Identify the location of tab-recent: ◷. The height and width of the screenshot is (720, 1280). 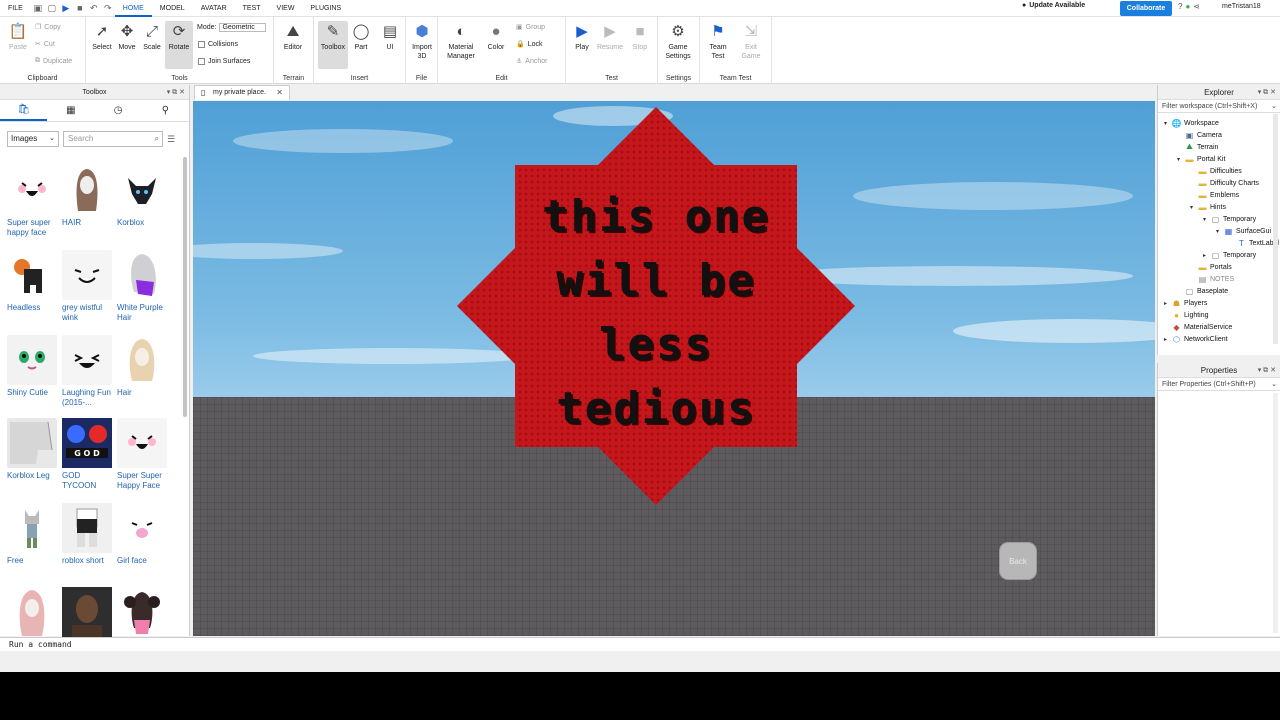
(118, 110).